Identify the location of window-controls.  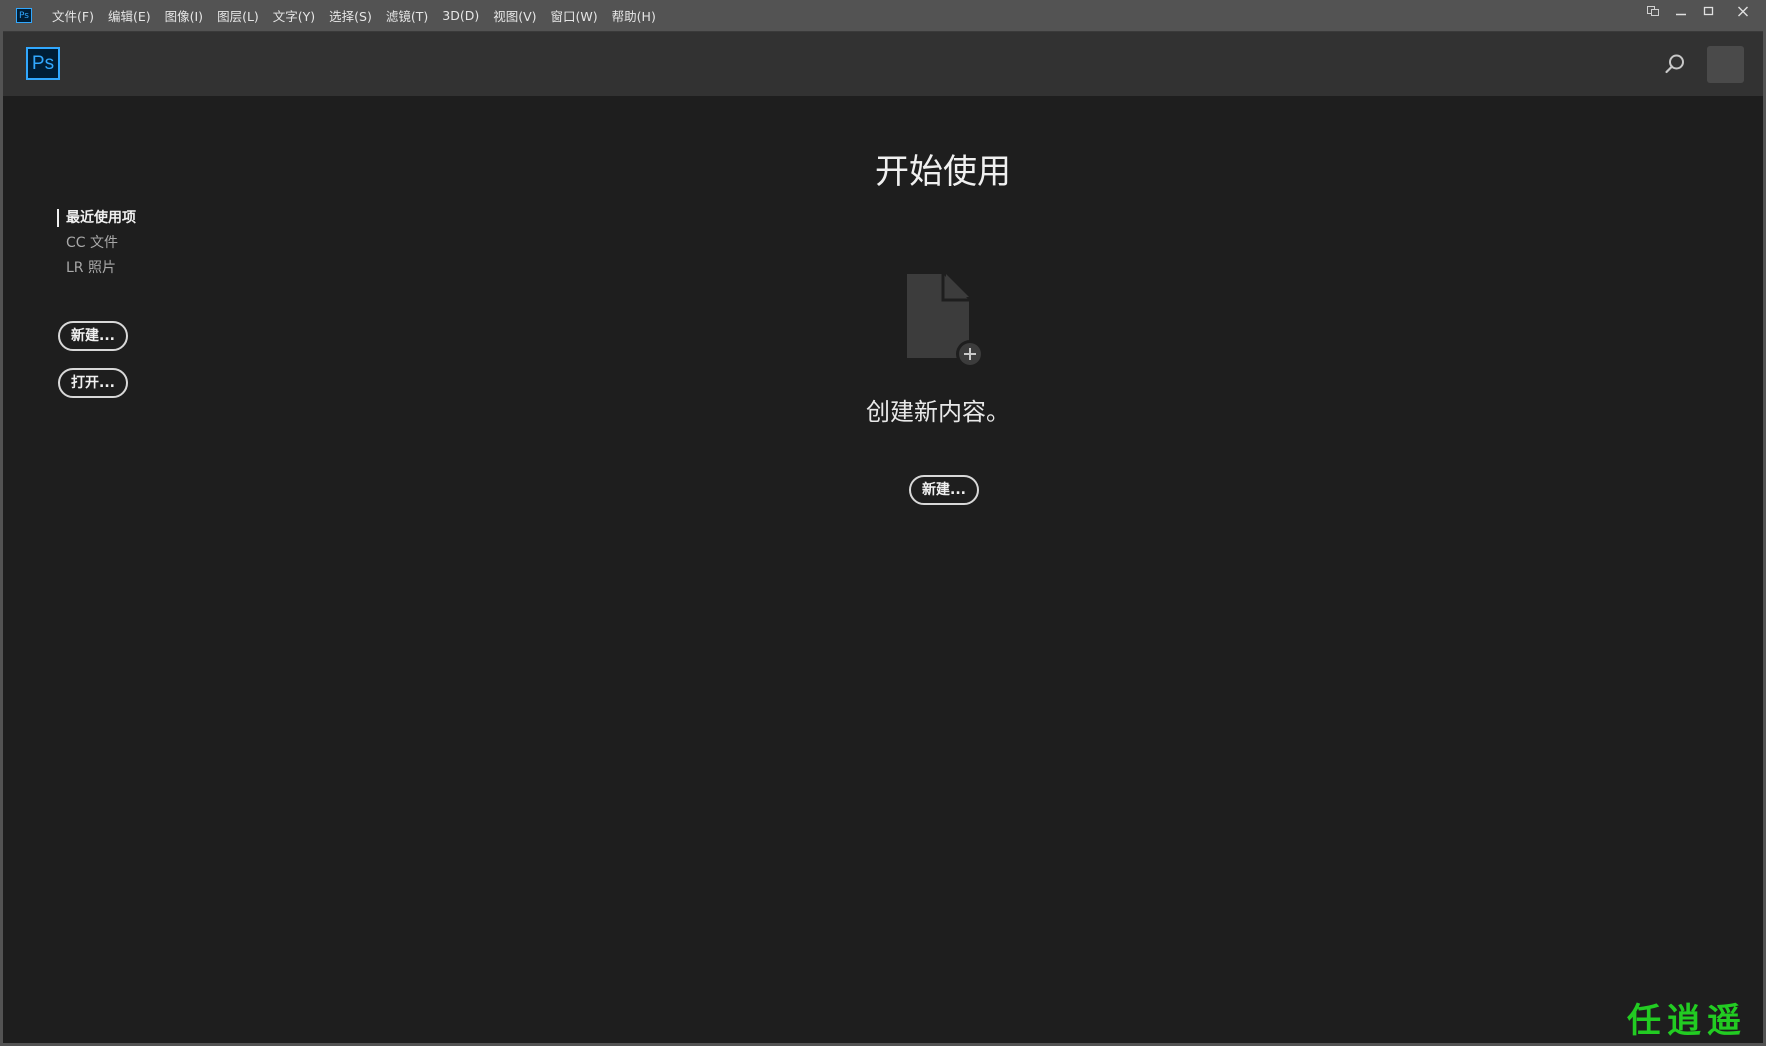
(1701, 11).